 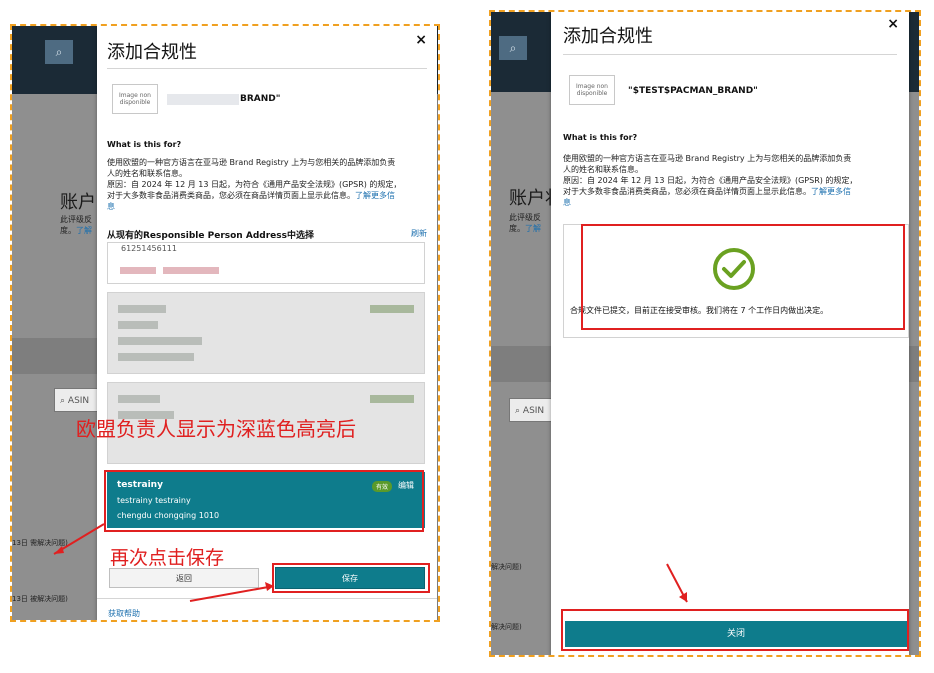 What do you see at coordinates (164, 562) in the screenshot?
I see `annotation-arrows` at bounding box center [164, 562].